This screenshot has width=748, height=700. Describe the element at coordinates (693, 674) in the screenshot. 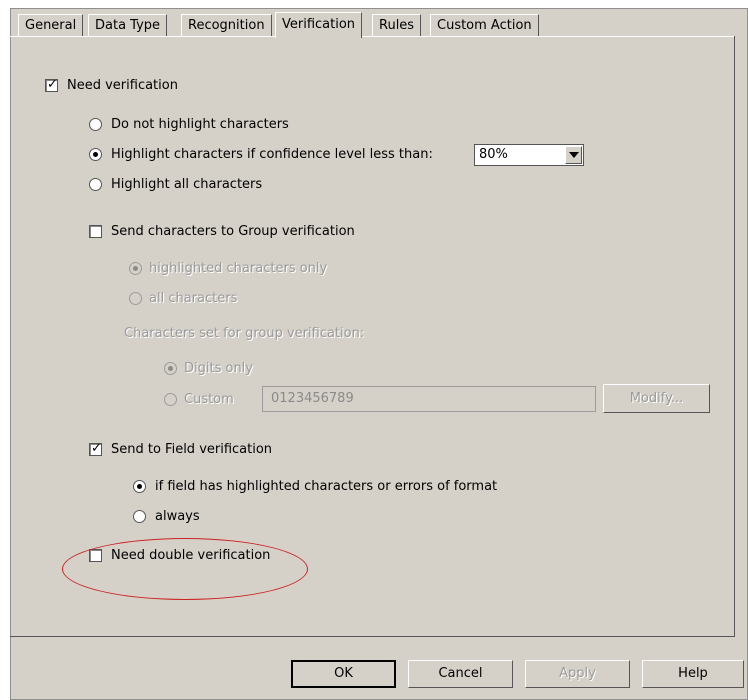

I see `help-button: Help` at that location.